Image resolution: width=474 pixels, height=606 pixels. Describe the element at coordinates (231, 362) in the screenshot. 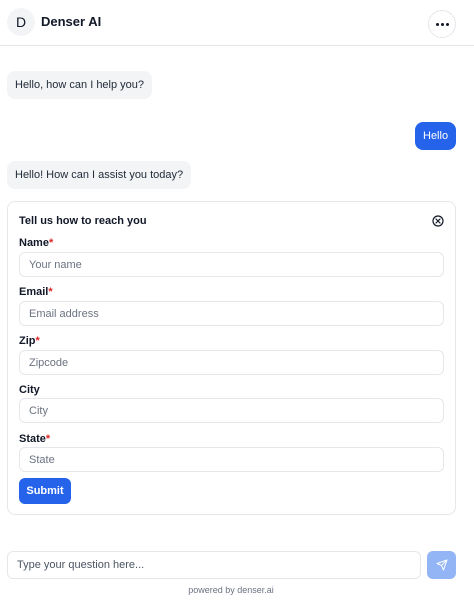

I see `zip-input` at that location.